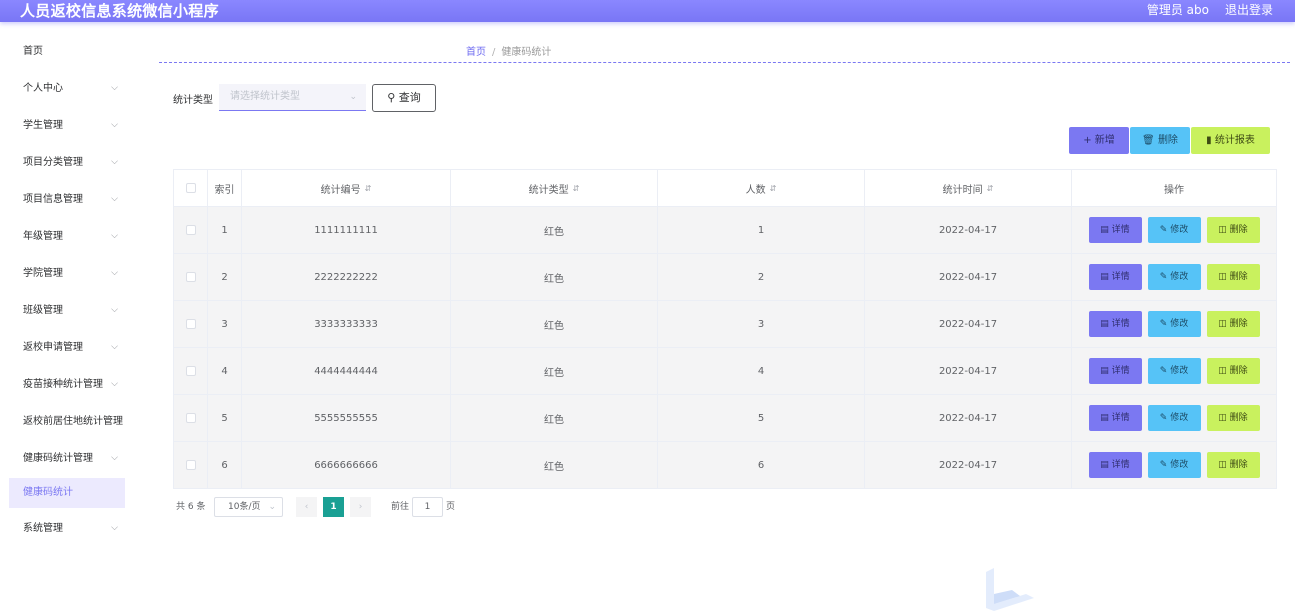  I want to click on sidebar-item-label: 年级管理, so click(43, 236).